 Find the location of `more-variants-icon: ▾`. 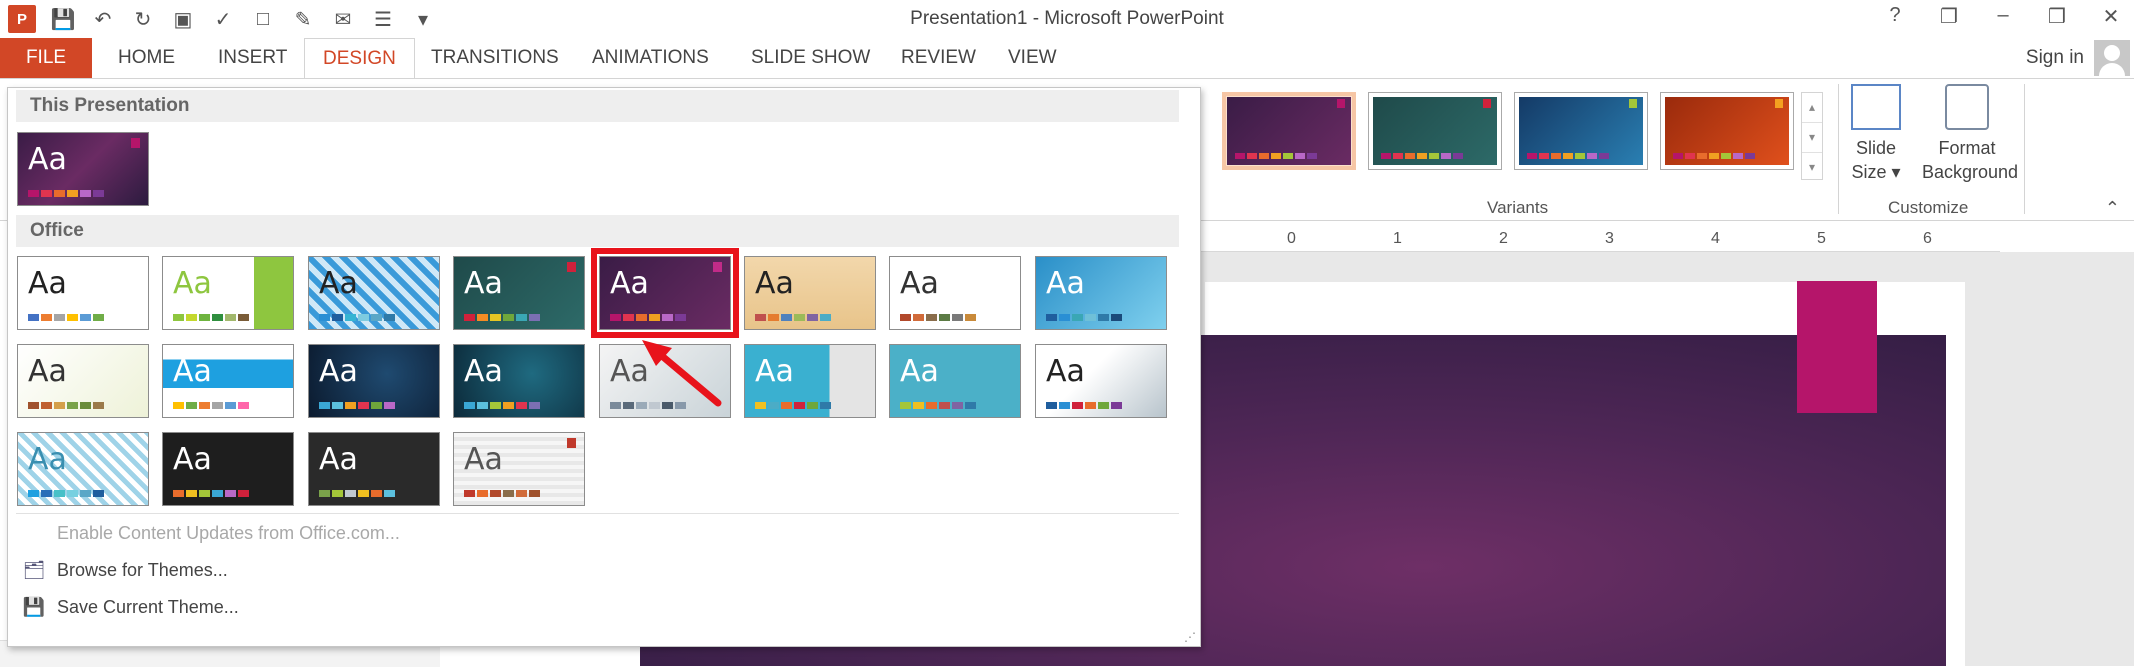

more-variants-icon: ▾ is located at coordinates (1812, 167).